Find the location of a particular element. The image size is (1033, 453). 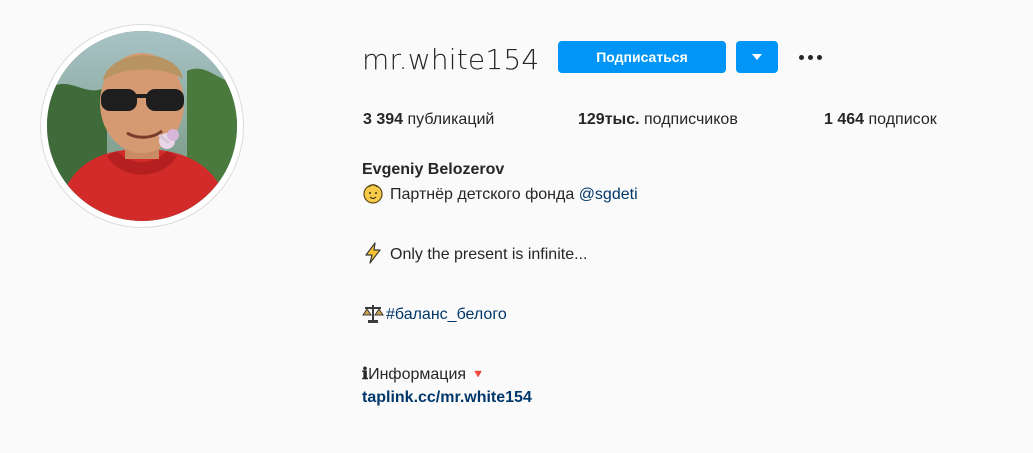

suggested-accounts-button is located at coordinates (757, 57).